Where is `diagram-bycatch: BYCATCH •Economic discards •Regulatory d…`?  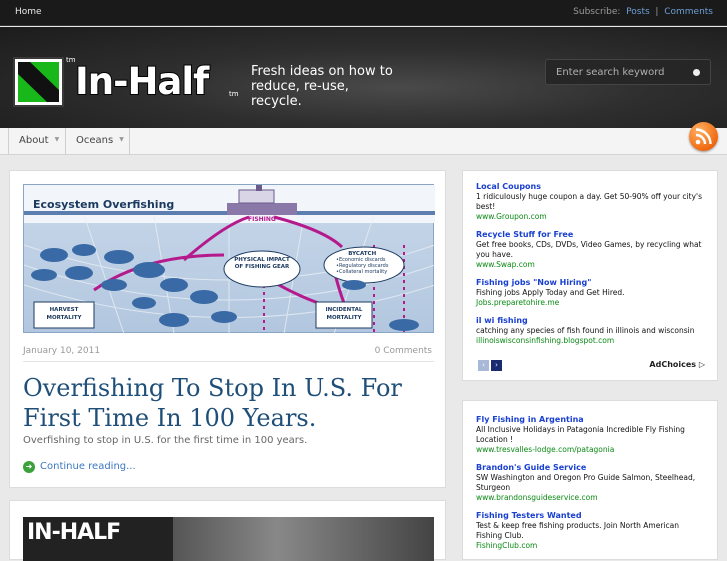 diagram-bycatch: BYCATCH •Economic discards •Regulatory d… is located at coordinates (362, 263).